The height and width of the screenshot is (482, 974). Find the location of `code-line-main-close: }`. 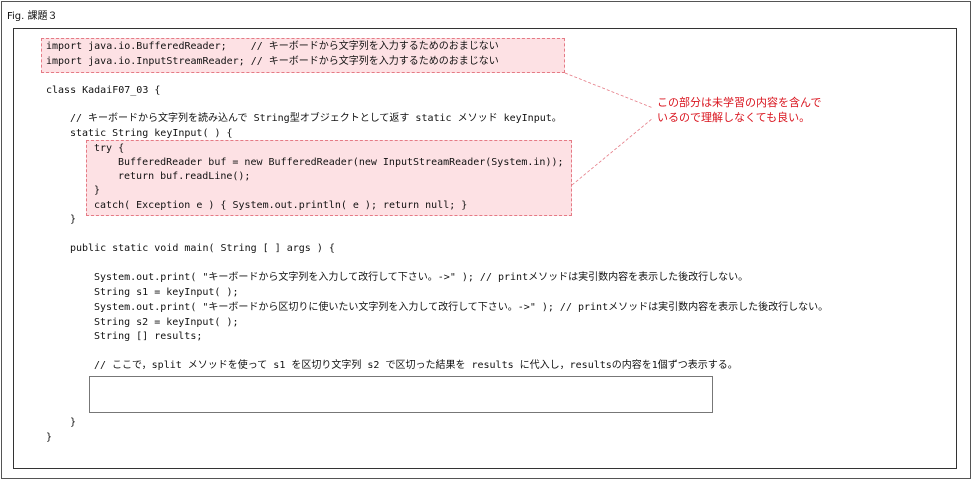

code-line-main-close: } is located at coordinates (73, 422).